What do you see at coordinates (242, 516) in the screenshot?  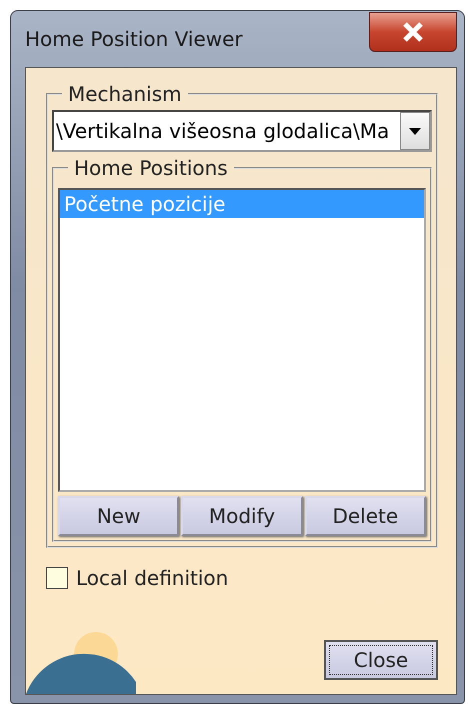 I see `action-button: Modify` at bounding box center [242, 516].